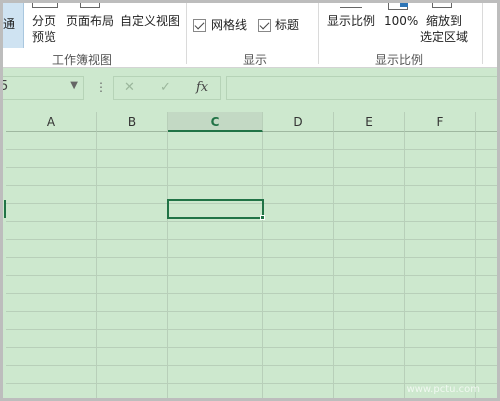  I want to click on zoom-to-selection-button: 缩放到 选定区域, so click(446, 24).